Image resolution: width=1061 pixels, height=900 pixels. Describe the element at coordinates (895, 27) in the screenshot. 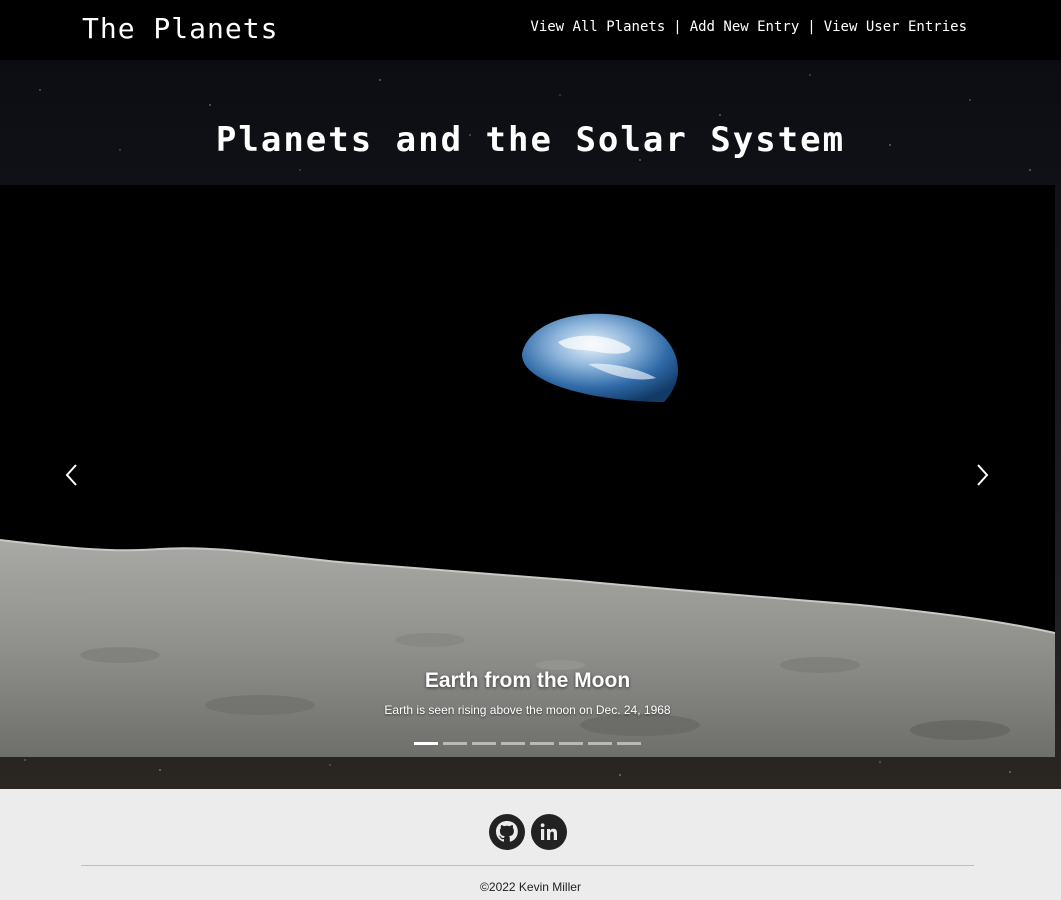

I see `nav-link-view-user-entries: View User Entries` at that location.